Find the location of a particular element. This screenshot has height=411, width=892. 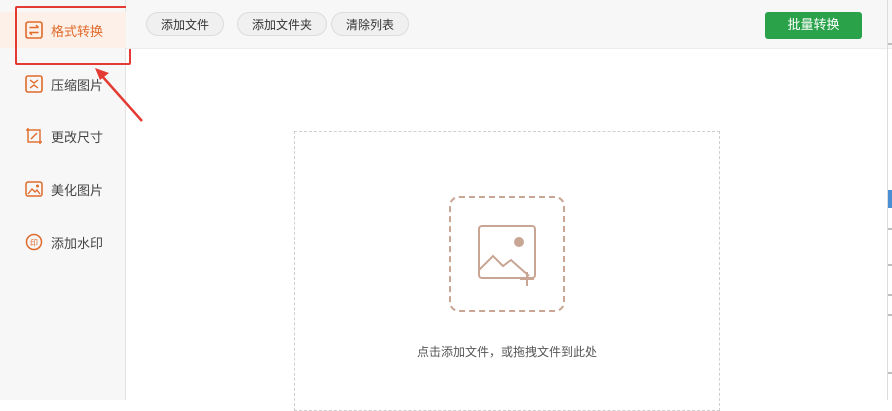

watermark-icon: 印 is located at coordinates (34, 242).